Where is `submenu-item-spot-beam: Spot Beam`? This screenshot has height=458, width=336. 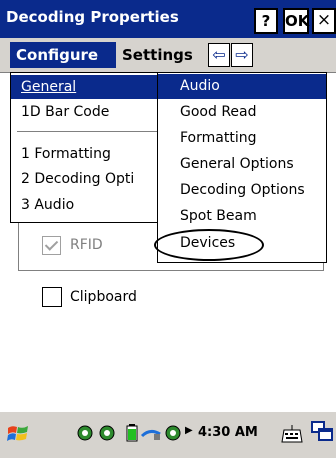
submenu-item-spot-beam: Spot Beam is located at coordinates (242, 216).